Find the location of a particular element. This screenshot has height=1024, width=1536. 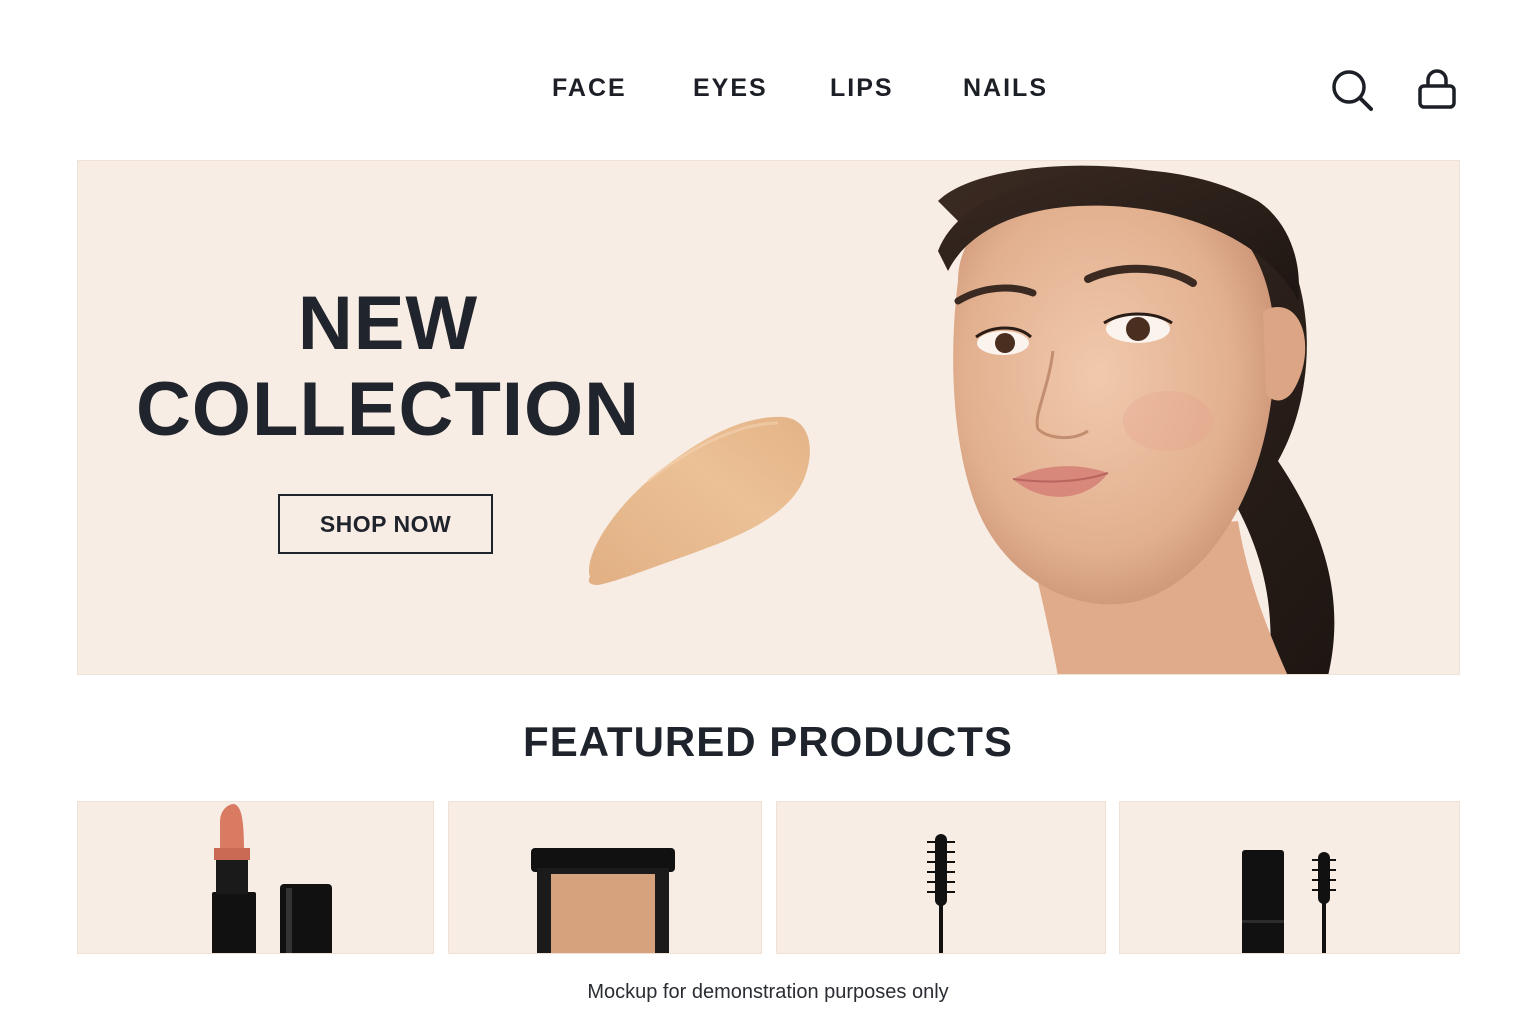

hero-title-line1: NEW is located at coordinates (388, 323).